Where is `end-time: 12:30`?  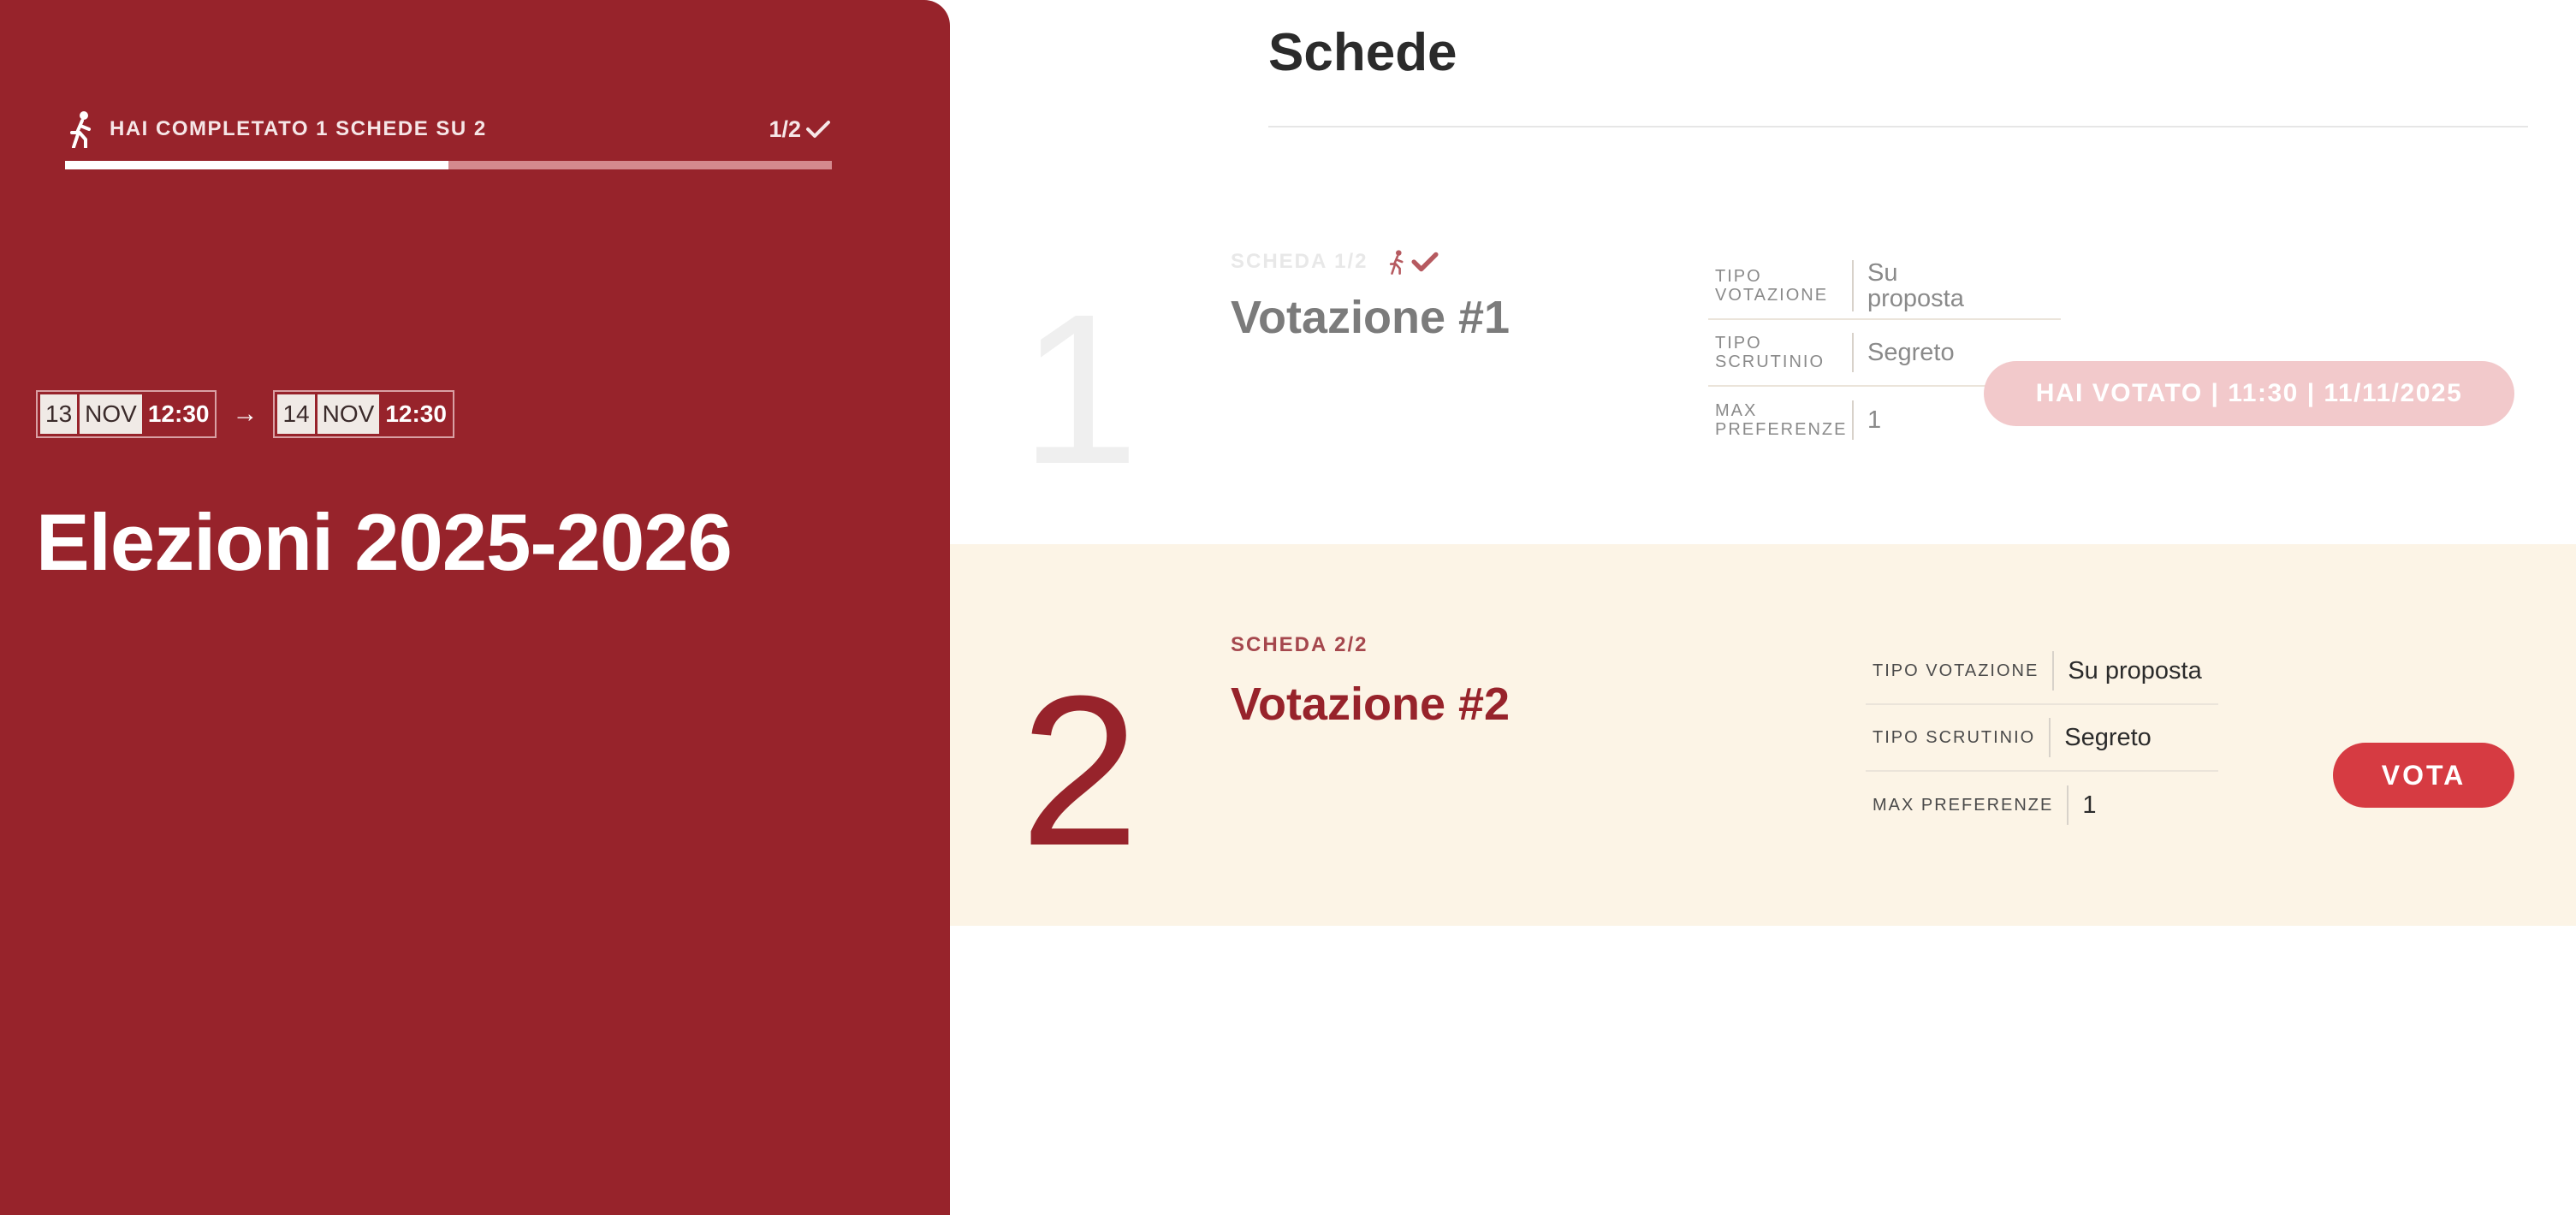
end-time: 12:30 is located at coordinates (416, 413).